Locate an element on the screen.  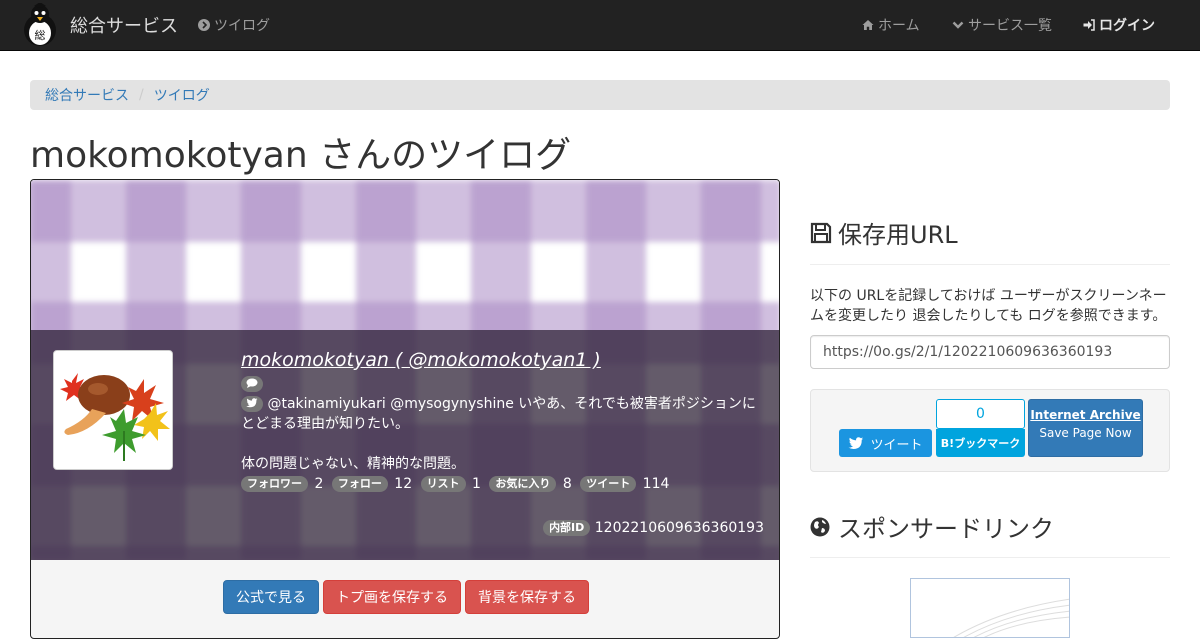
profile-stats: フォロワー 2 フォロー 12 リスト 1 お気に入り 8 ツイート 114 is located at coordinates (503, 484).